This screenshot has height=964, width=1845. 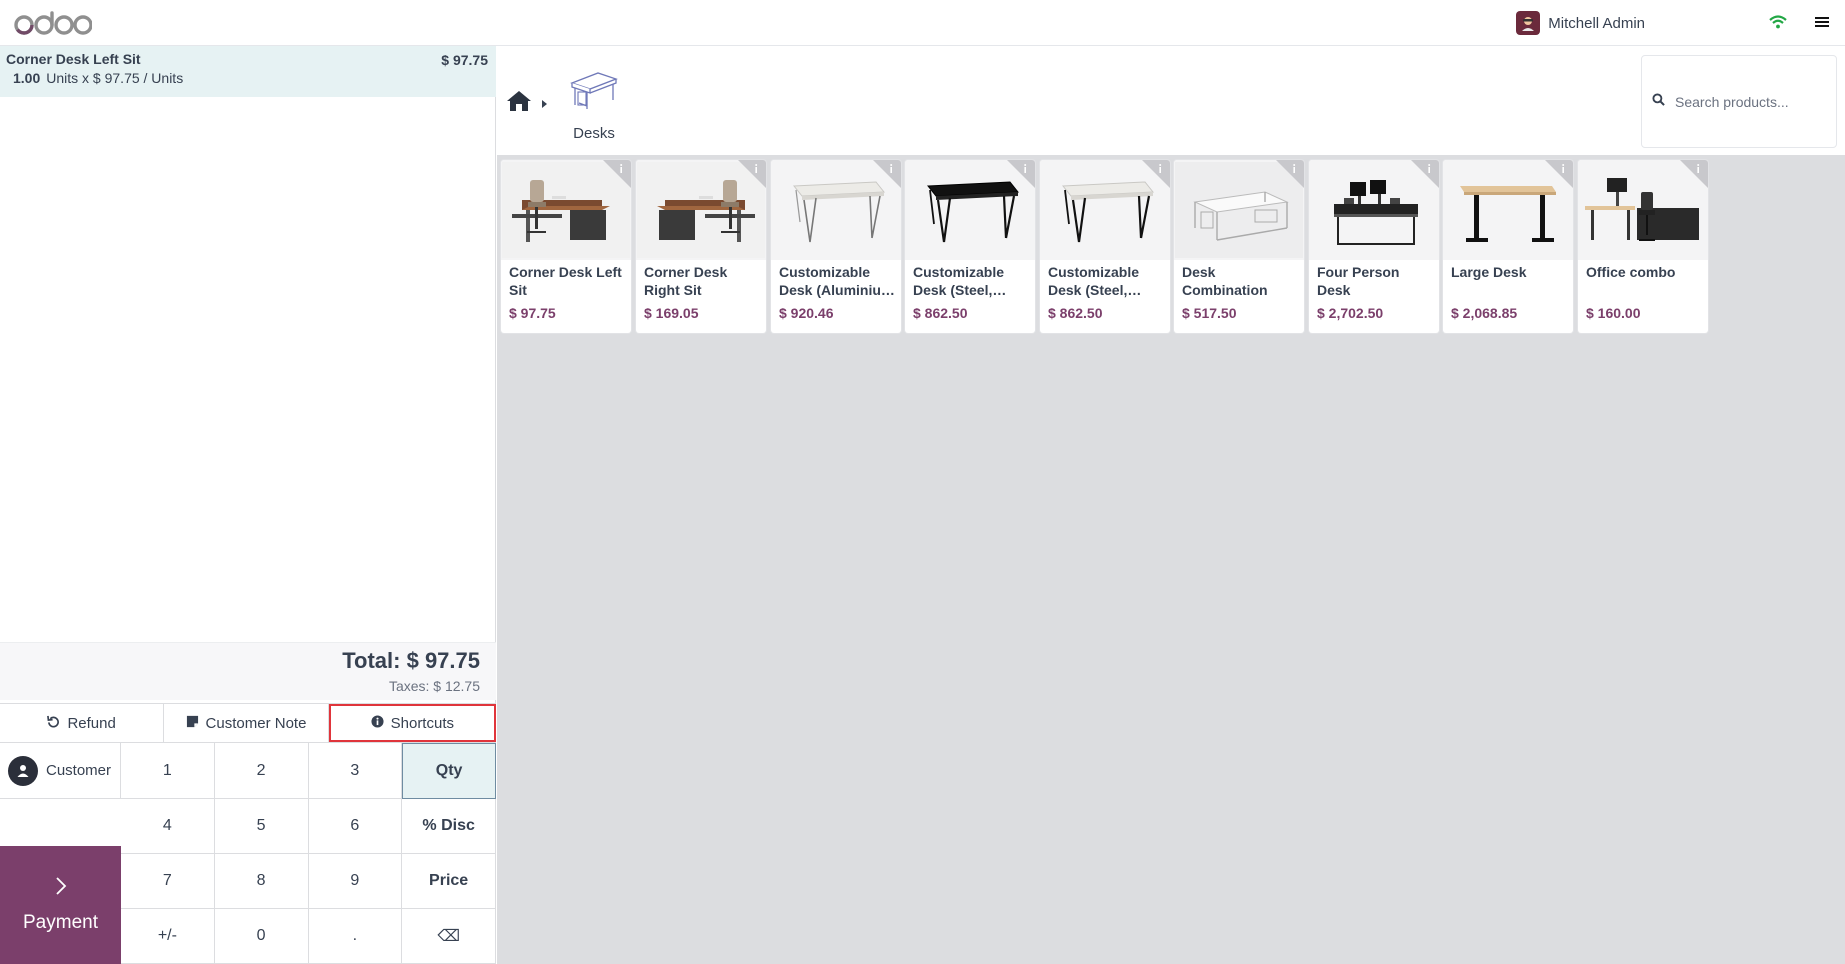 I want to click on order-line-product: Corner Desk Left Sit, so click(x=73, y=59).